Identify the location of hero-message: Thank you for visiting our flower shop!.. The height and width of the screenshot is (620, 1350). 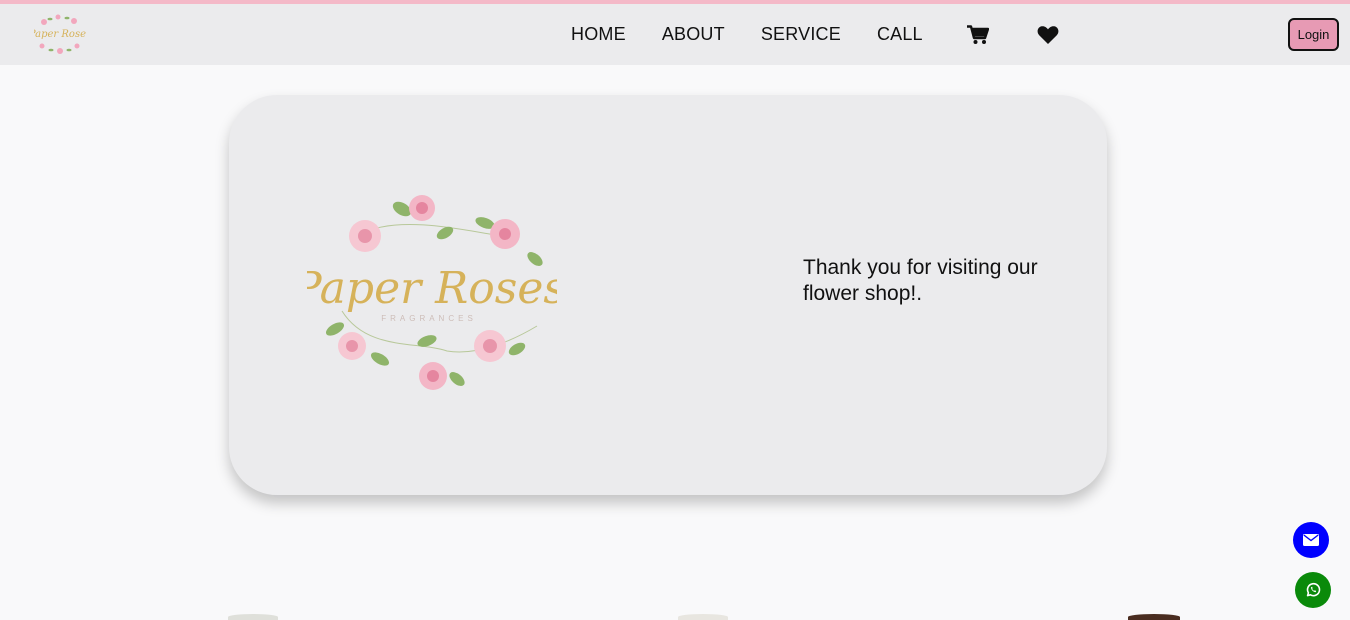
(920, 280).